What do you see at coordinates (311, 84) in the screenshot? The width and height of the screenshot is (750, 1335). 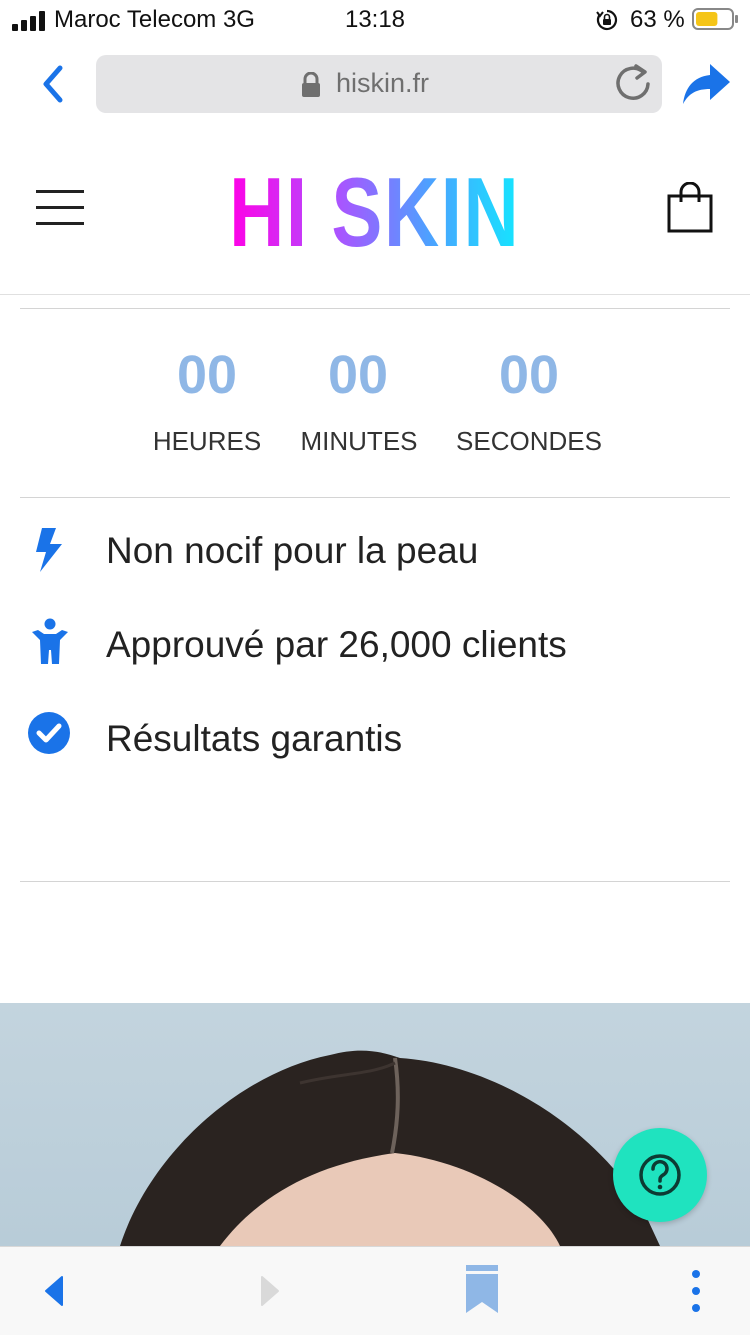 I see `lock-icon` at bounding box center [311, 84].